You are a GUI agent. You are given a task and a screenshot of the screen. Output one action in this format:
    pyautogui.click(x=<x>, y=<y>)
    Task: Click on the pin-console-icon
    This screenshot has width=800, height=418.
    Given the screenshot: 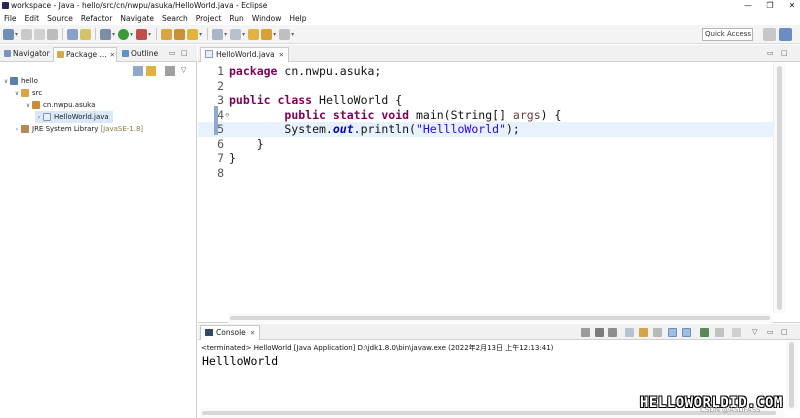 What is the action you would take?
    pyautogui.click(x=704, y=332)
    